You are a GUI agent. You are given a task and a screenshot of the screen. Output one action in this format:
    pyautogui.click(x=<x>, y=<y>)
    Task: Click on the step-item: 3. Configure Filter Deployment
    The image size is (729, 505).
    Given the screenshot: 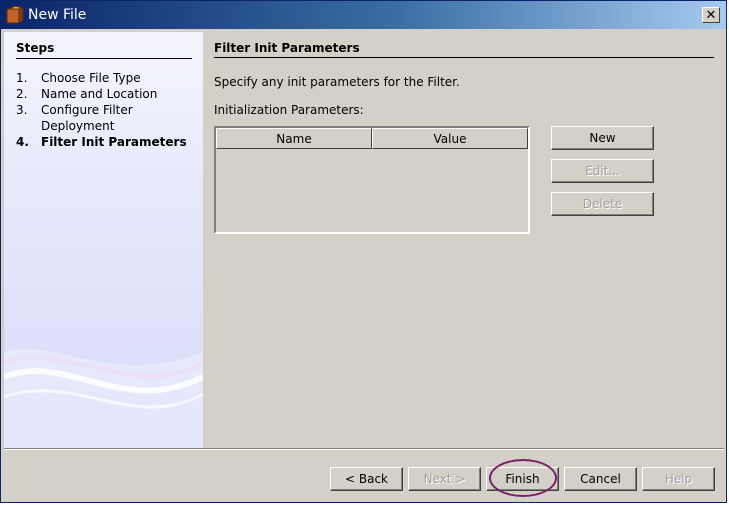 What is the action you would take?
    pyautogui.click(x=106, y=118)
    